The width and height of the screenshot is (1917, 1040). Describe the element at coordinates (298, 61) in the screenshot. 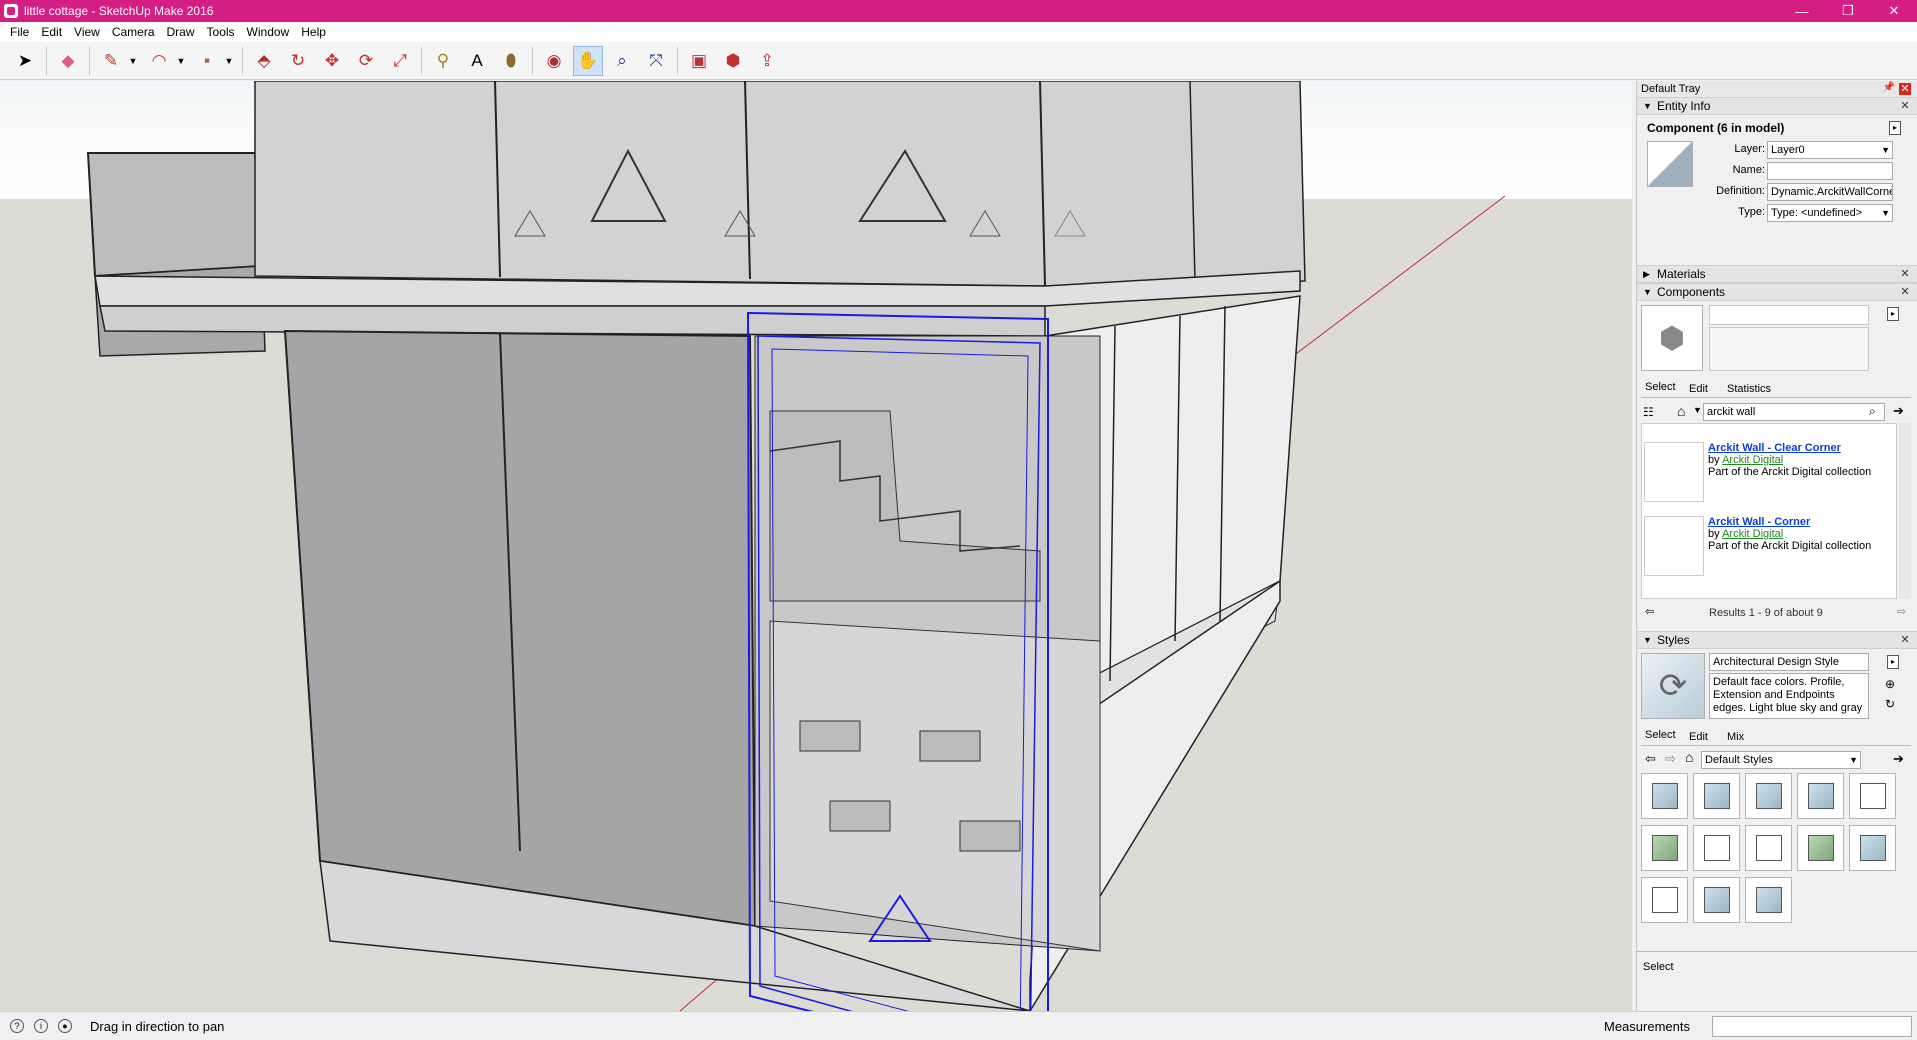

I see `offset-tool-icon: ↻` at that location.